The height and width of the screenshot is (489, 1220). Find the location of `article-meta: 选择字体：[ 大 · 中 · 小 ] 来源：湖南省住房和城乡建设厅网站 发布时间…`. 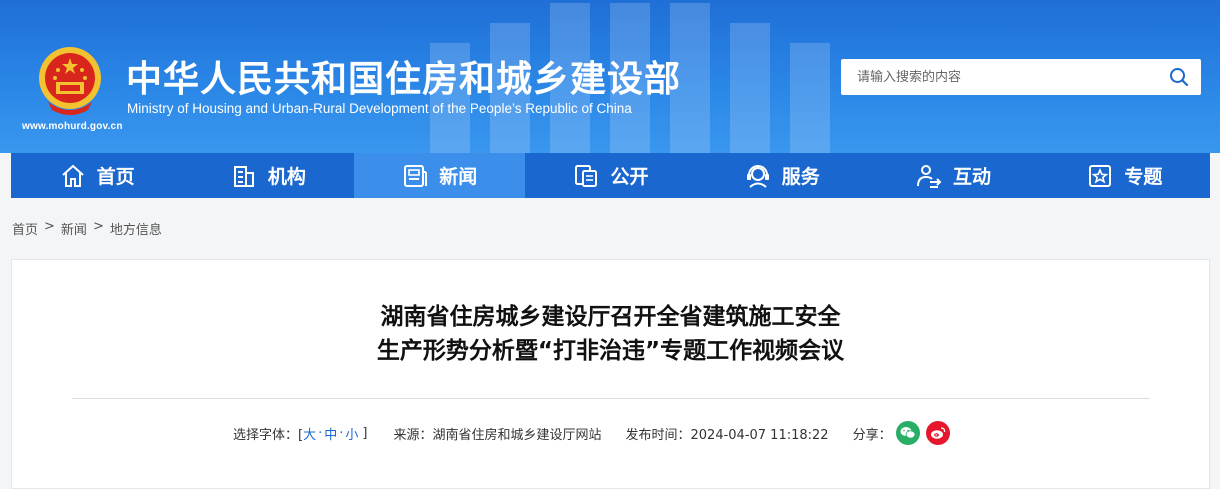

article-meta: 选择字体：[ 大 · 中 · 小 ] 来源：湖南省住房和城乡建设厅网站 发布时间… is located at coordinates (591, 433).